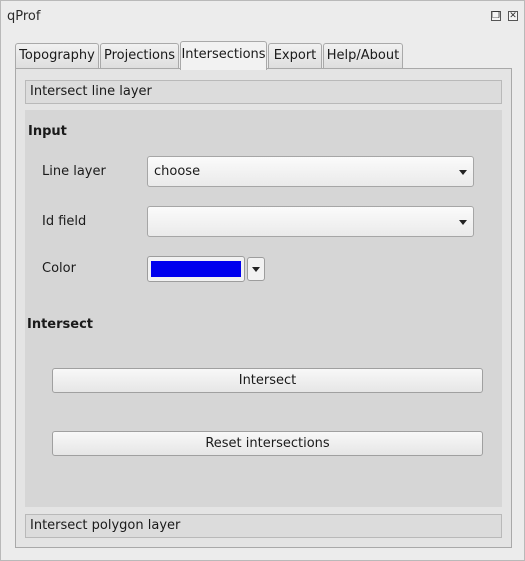 This screenshot has width=525, height=561. I want to click on color-menu-button, so click(256, 269).